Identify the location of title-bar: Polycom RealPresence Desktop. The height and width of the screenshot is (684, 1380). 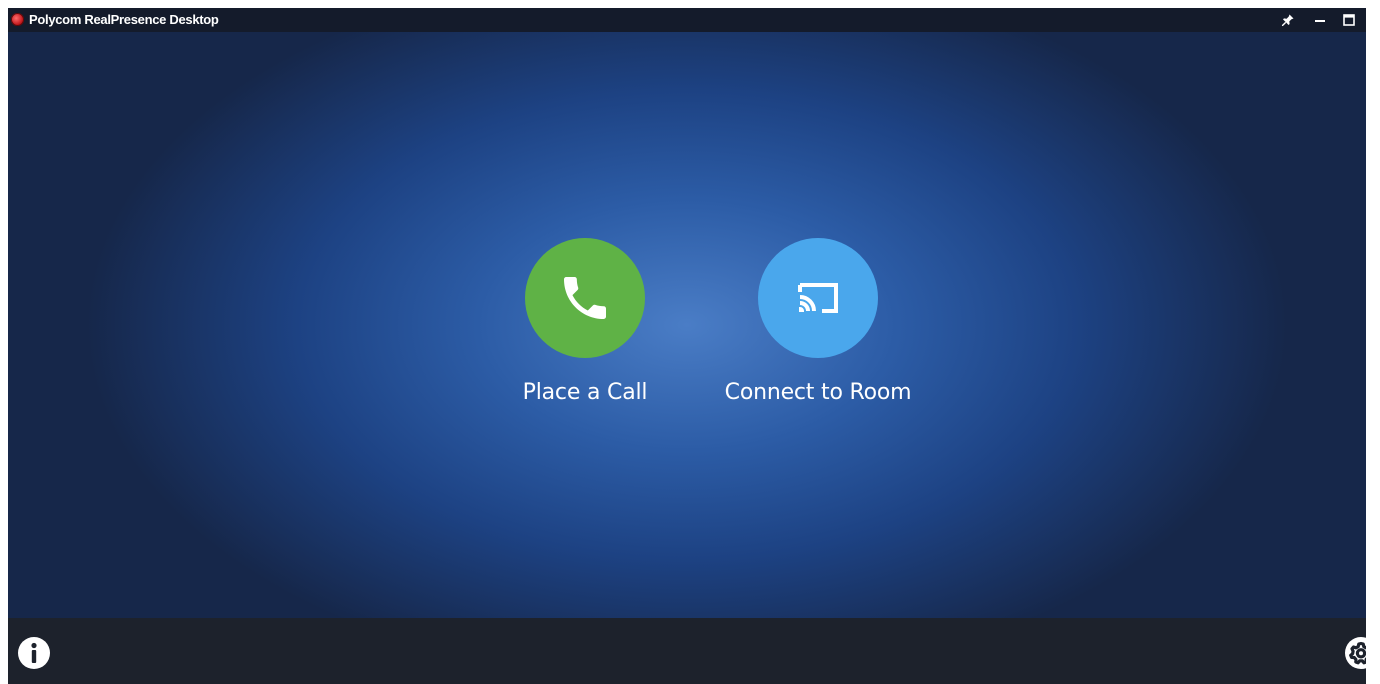
(687, 20).